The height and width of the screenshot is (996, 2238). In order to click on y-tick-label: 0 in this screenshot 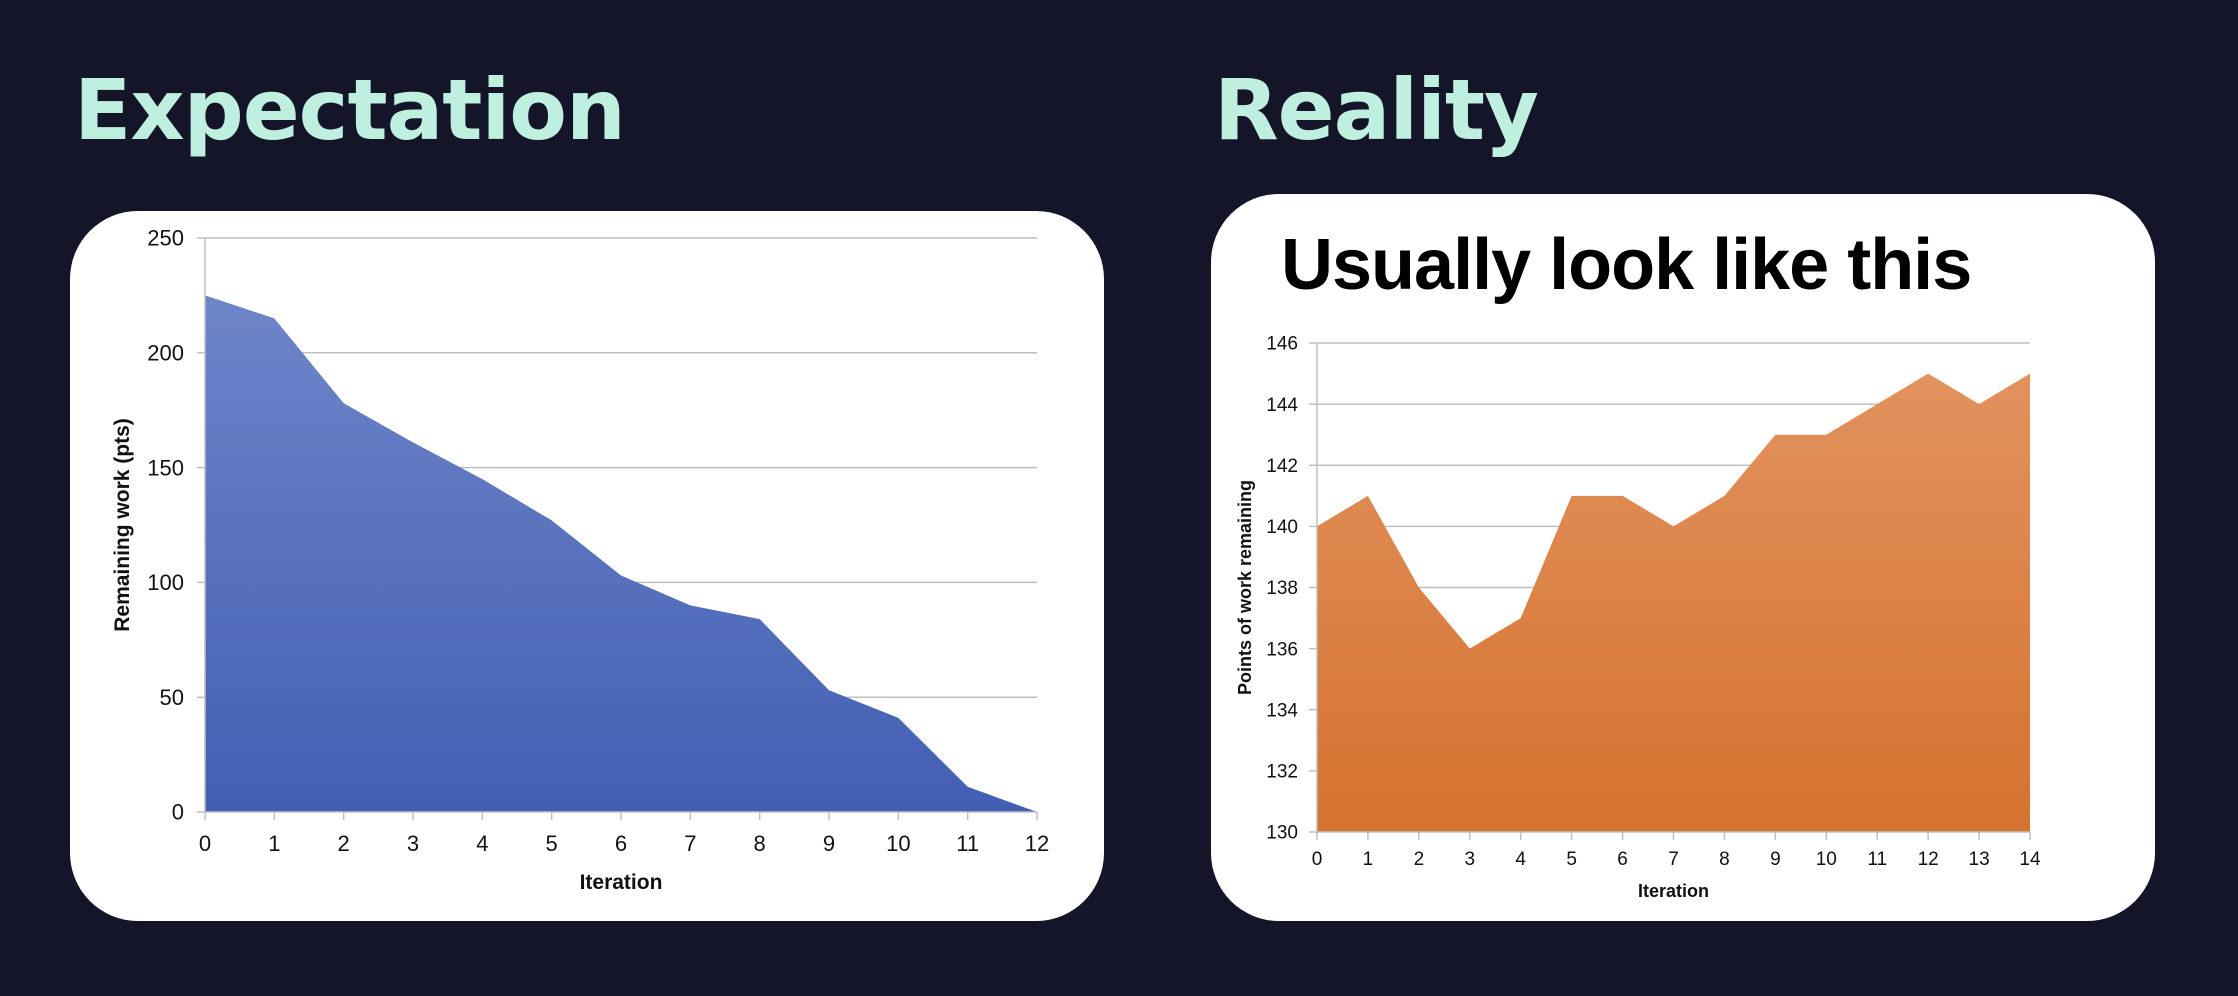, I will do `click(178, 812)`.